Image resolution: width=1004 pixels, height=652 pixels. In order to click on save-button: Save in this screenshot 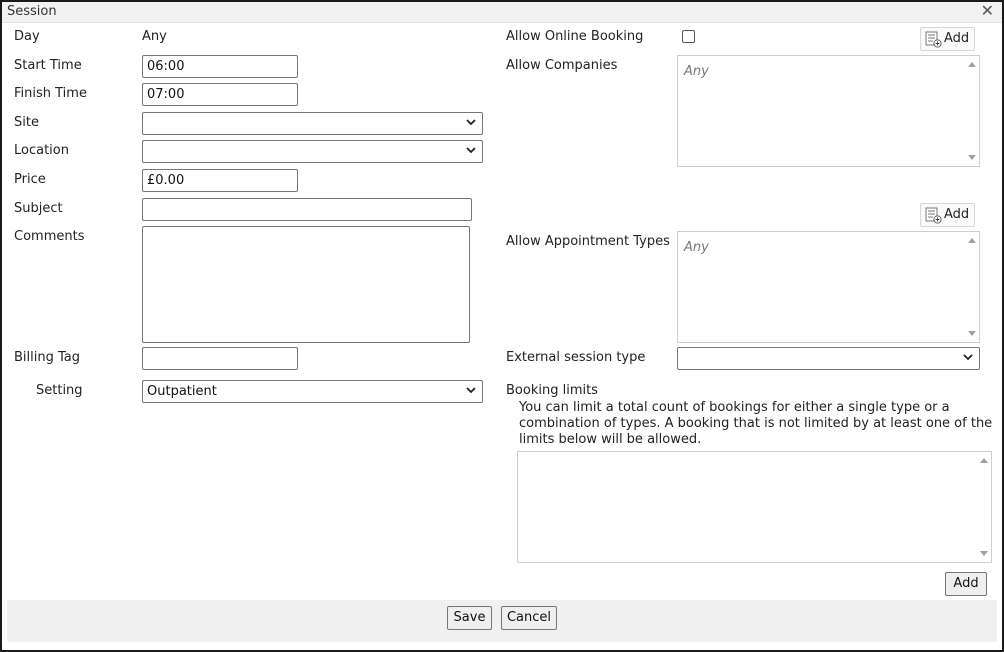, I will do `click(469, 618)`.